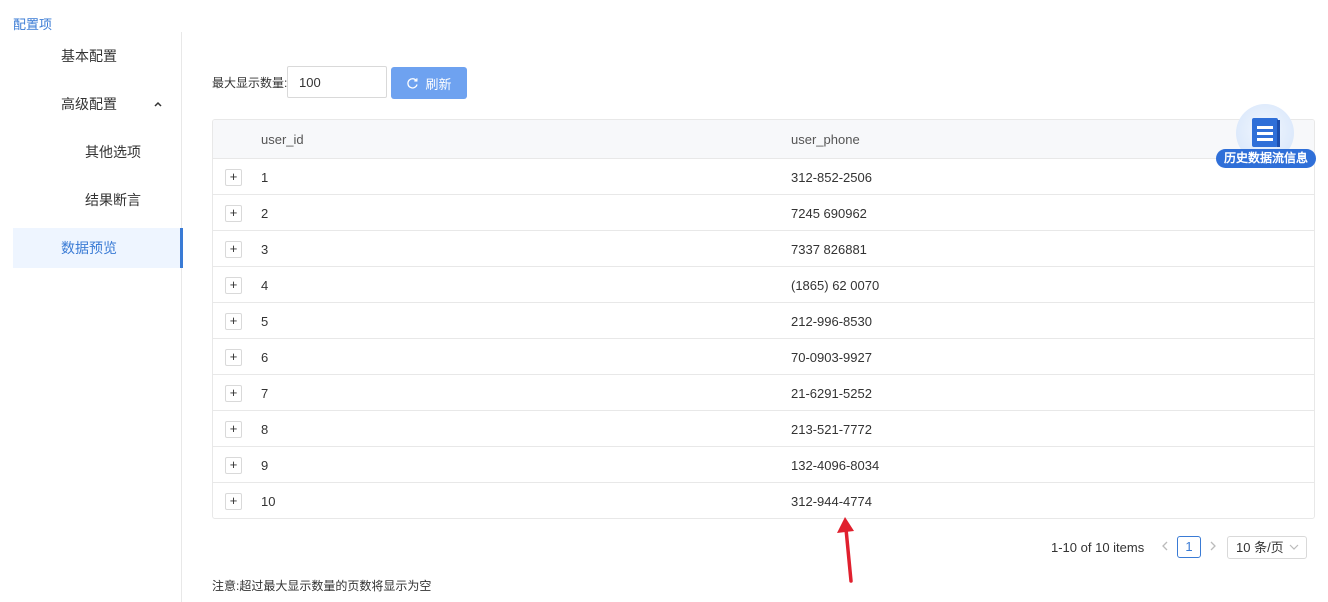 Image resolution: width=1328 pixels, height=602 pixels. What do you see at coordinates (835, 465) in the screenshot?
I see `cell-user-phone: 132-4096-8034` at bounding box center [835, 465].